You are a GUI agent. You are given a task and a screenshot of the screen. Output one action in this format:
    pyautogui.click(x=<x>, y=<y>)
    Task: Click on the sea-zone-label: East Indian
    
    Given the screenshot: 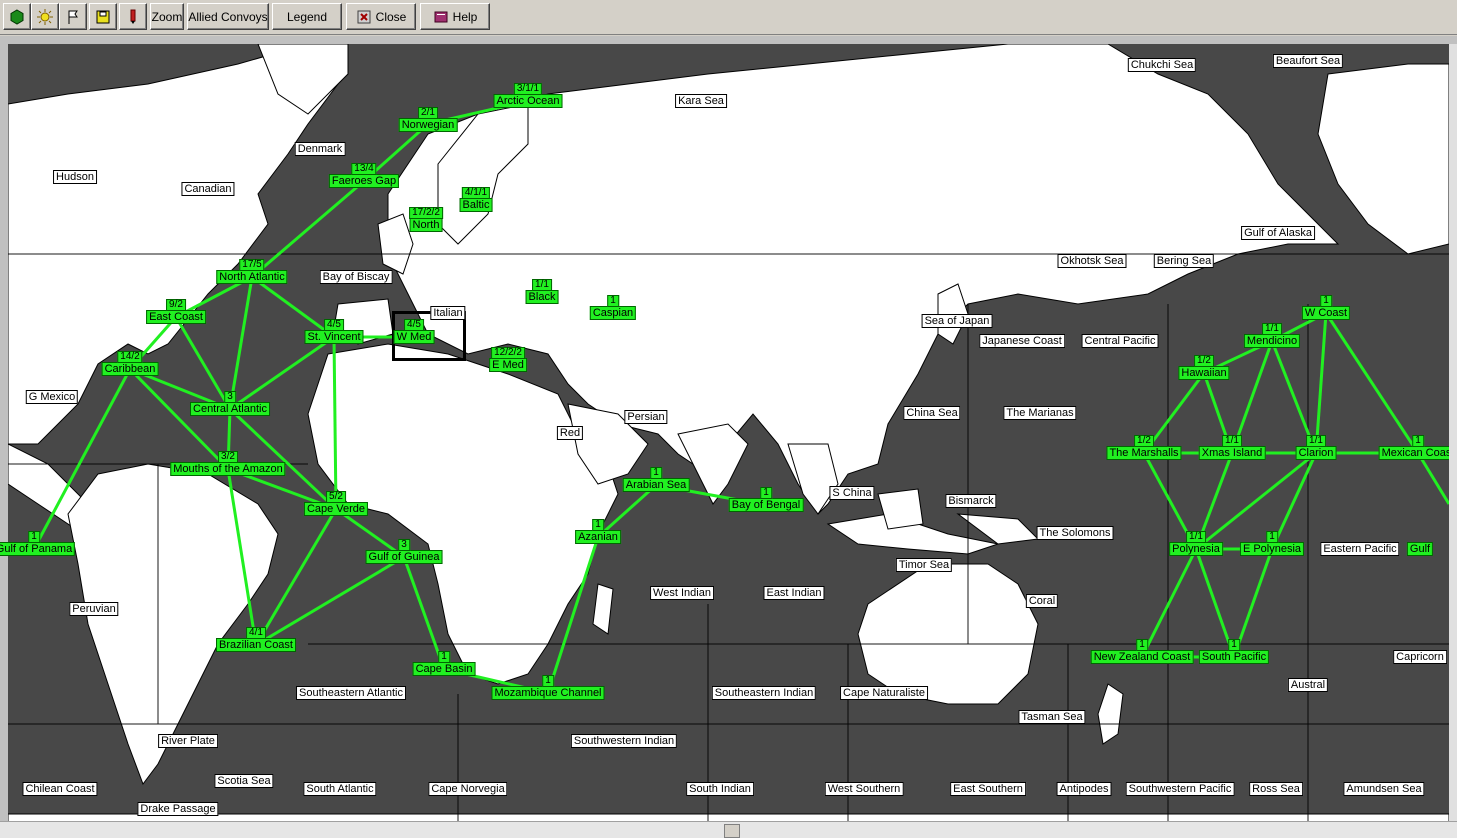 What is the action you would take?
    pyautogui.click(x=794, y=593)
    